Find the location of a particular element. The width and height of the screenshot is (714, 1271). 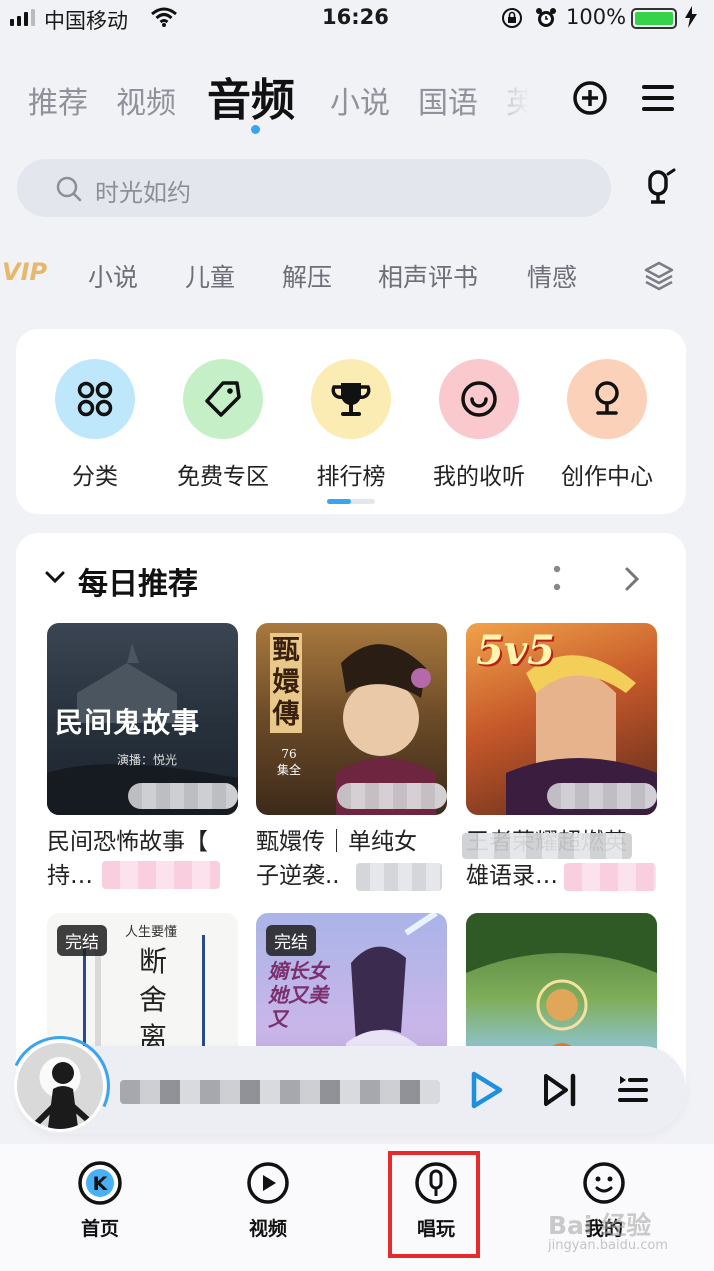

quick-entry-creator: 创作中心 is located at coordinates (607, 425).